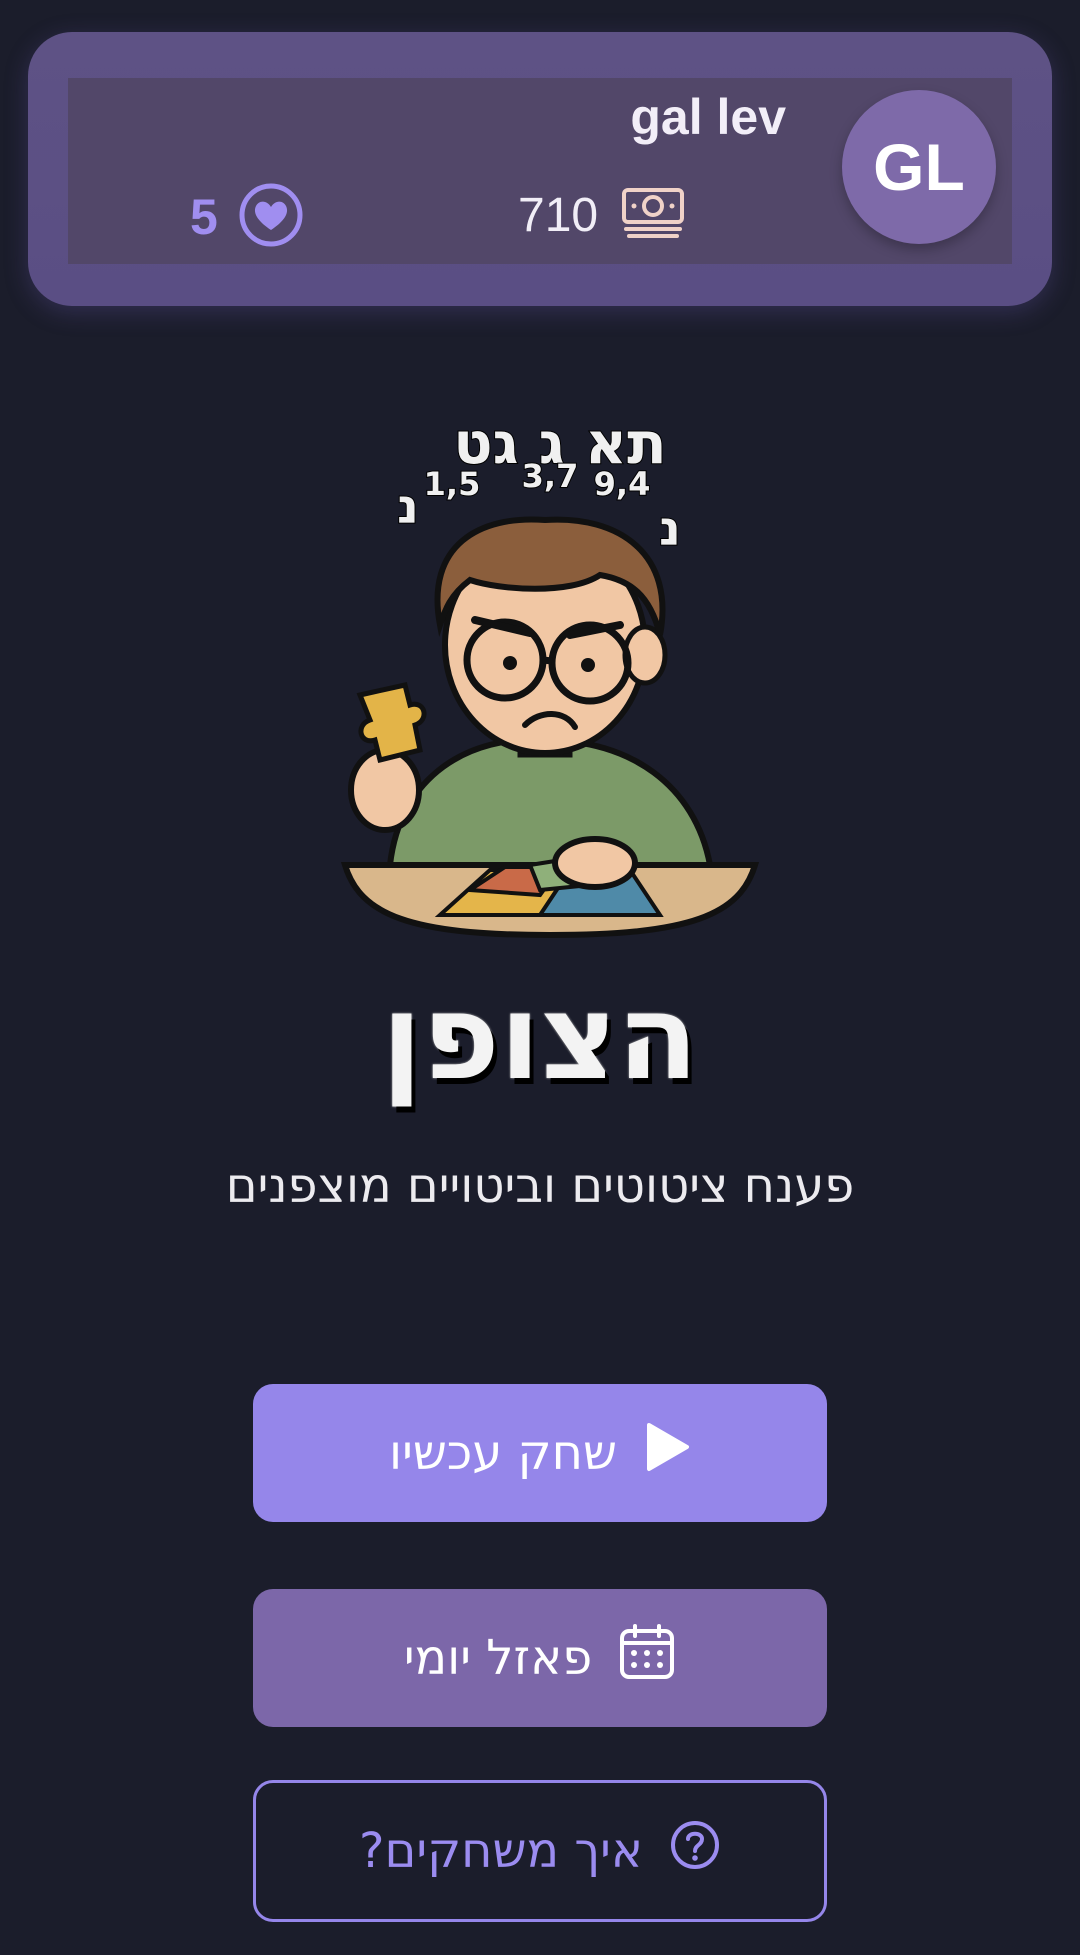  What do you see at coordinates (708, 117) in the screenshot?
I see `user-name: gal lev` at bounding box center [708, 117].